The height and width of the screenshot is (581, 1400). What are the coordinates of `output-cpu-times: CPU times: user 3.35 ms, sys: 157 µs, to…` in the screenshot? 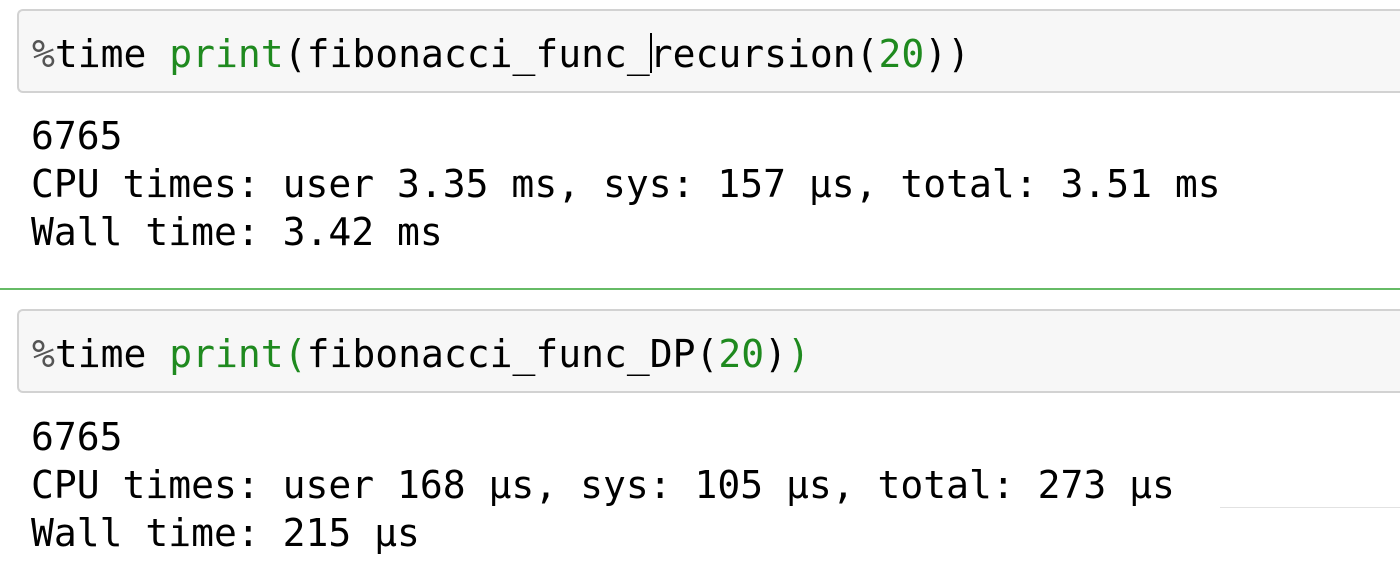 It's located at (626, 184).